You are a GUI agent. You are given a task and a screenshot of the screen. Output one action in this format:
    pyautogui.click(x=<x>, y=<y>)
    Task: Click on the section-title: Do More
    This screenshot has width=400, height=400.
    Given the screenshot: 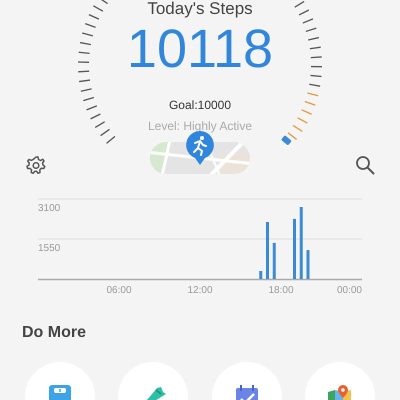 What is the action you would take?
    pyautogui.click(x=54, y=333)
    